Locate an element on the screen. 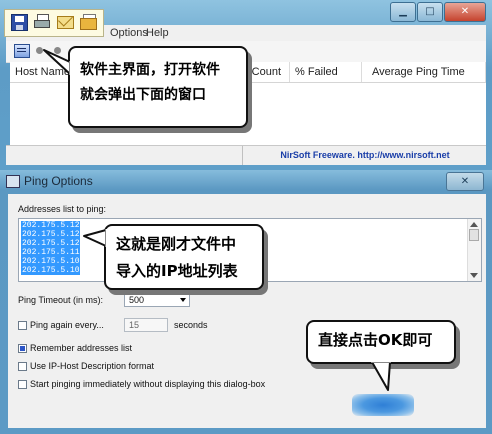 The height and width of the screenshot is (434, 492). dialog-close-button: ✕ is located at coordinates (465, 181).